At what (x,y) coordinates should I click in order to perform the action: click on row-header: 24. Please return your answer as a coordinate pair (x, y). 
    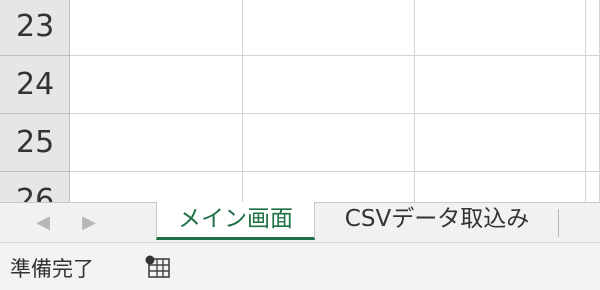
    Looking at the image, I should click on (35, 85).